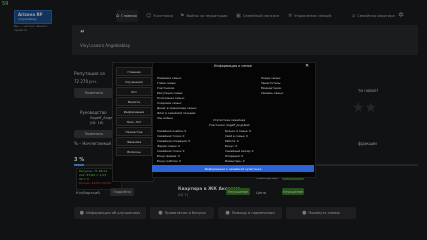 This screenshot has width=427, height=240. What do you see at coordinates (236, 136) in the screenshot?
I see `stat-right: Свой в семье: 0` at bounding box center [236, 136].